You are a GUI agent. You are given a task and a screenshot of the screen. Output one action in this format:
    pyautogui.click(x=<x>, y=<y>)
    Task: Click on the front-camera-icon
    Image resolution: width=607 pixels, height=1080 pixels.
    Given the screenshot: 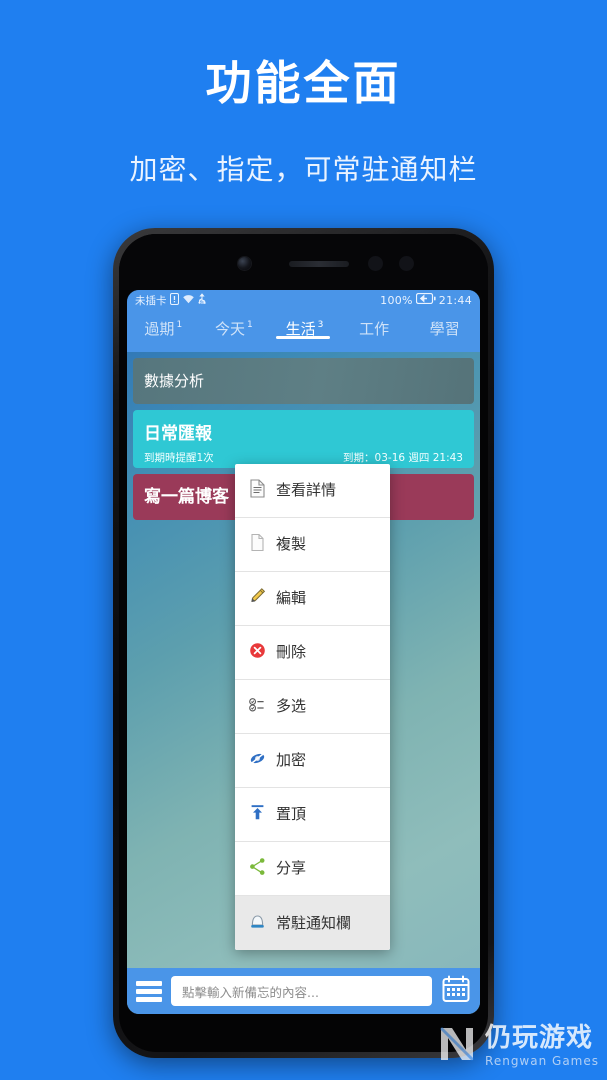 What is the action you would take?
    pyautogui.click(x=244, y=263)
    